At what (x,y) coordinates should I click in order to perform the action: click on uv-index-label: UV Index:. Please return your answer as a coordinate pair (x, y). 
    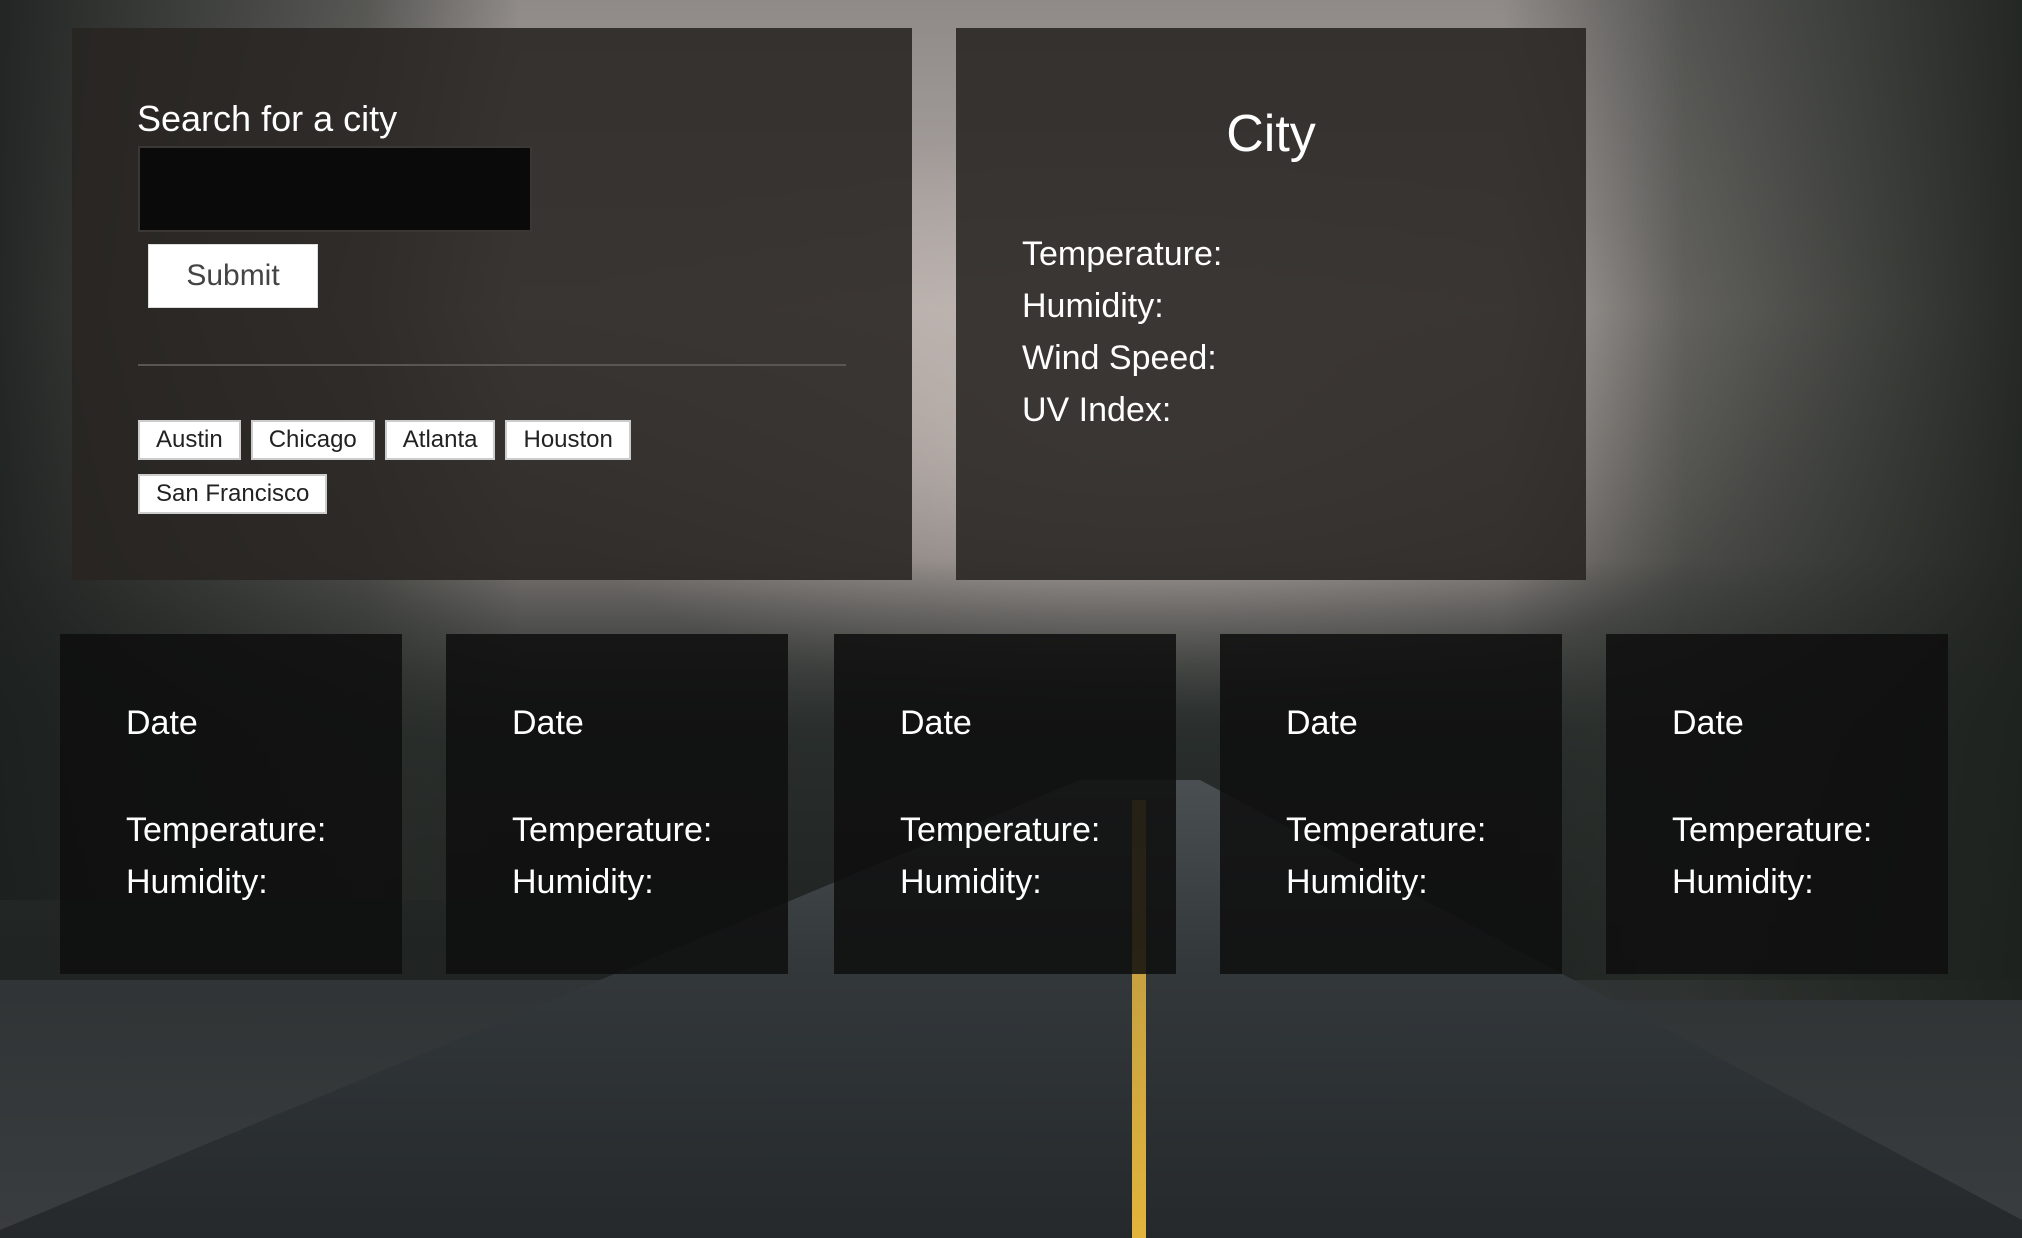
    Looking at the image, I should click on (1097, 410).